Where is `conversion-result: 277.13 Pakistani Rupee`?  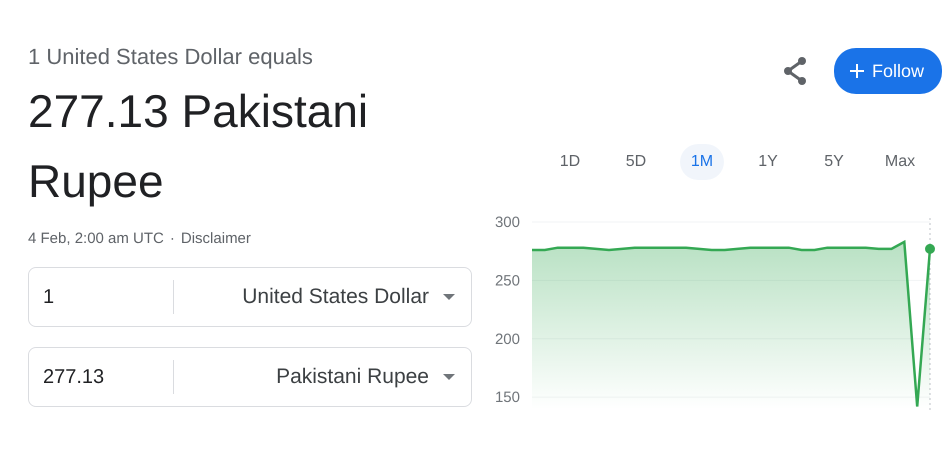
conversion-result: 277.13 Pakistani Rupee is located at coordinates (199, 146).